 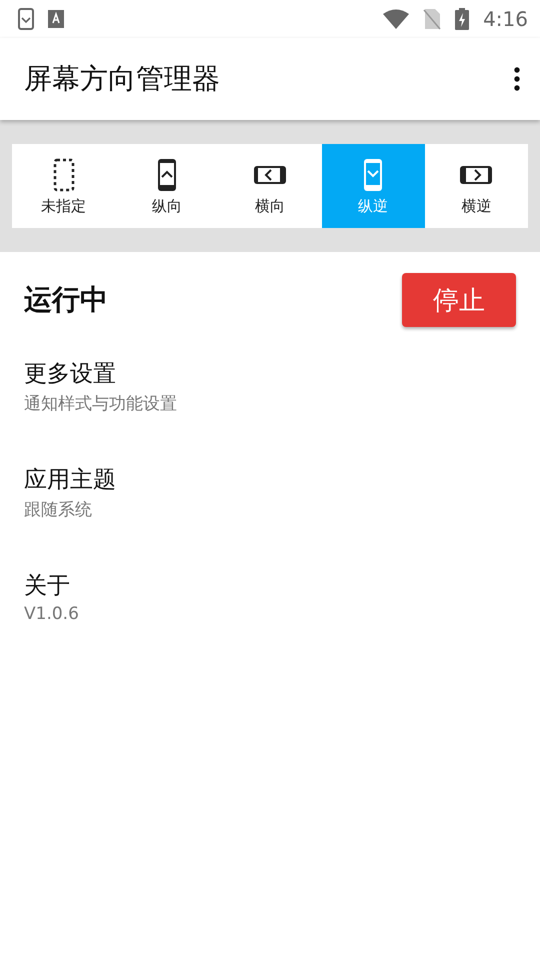 What do you see at coordinates (396, 19) in the screenshot?
I see `wifi-icon` at bounding box center [396, 19].